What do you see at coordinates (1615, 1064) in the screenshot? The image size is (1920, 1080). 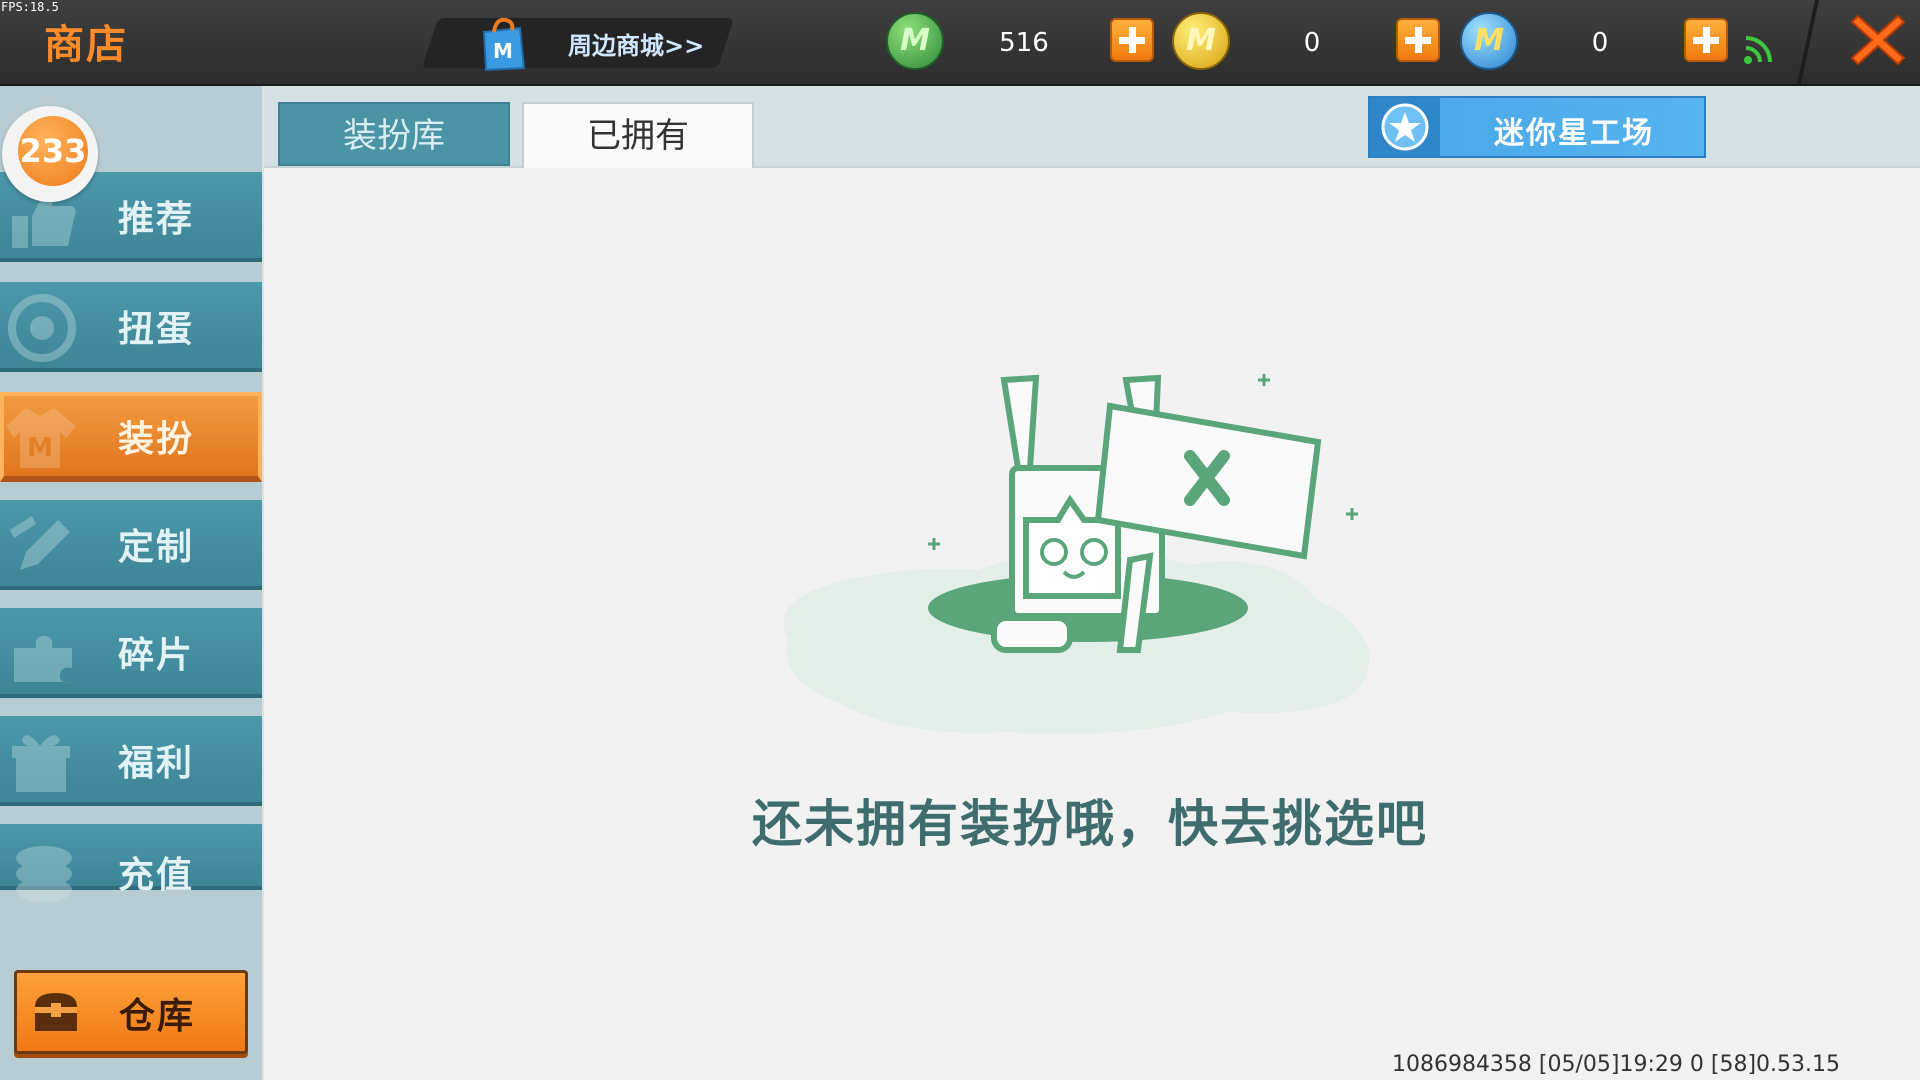 I see `debug-footer-info: 1086984358 [05/05]19:29 0 [58]0.53.15` at bounding box center [1615, 1064].